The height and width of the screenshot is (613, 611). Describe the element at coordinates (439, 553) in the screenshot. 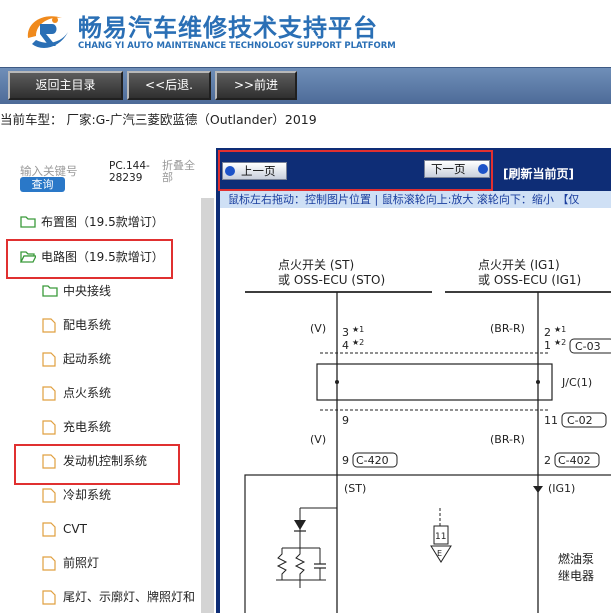

I see `ground-letter: E` at that location.